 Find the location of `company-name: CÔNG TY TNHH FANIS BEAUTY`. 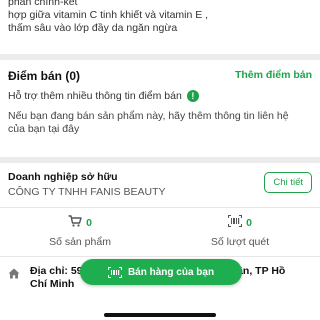

company-name: CÔNG TY TNHH FANIS BEAUTY is located at coordinates (87, 192).